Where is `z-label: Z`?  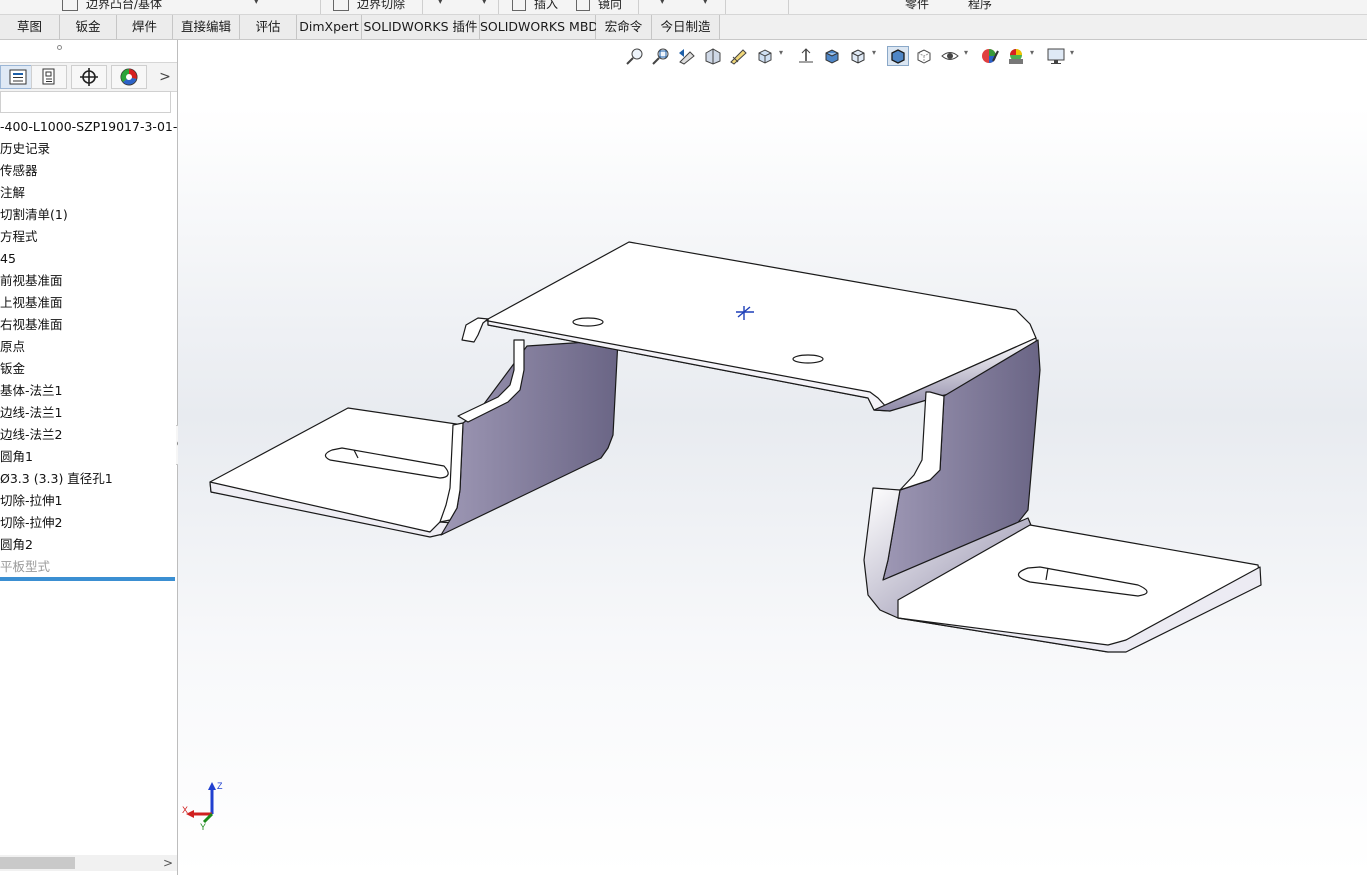
z-label: Z is located at coordinates (220, 786).